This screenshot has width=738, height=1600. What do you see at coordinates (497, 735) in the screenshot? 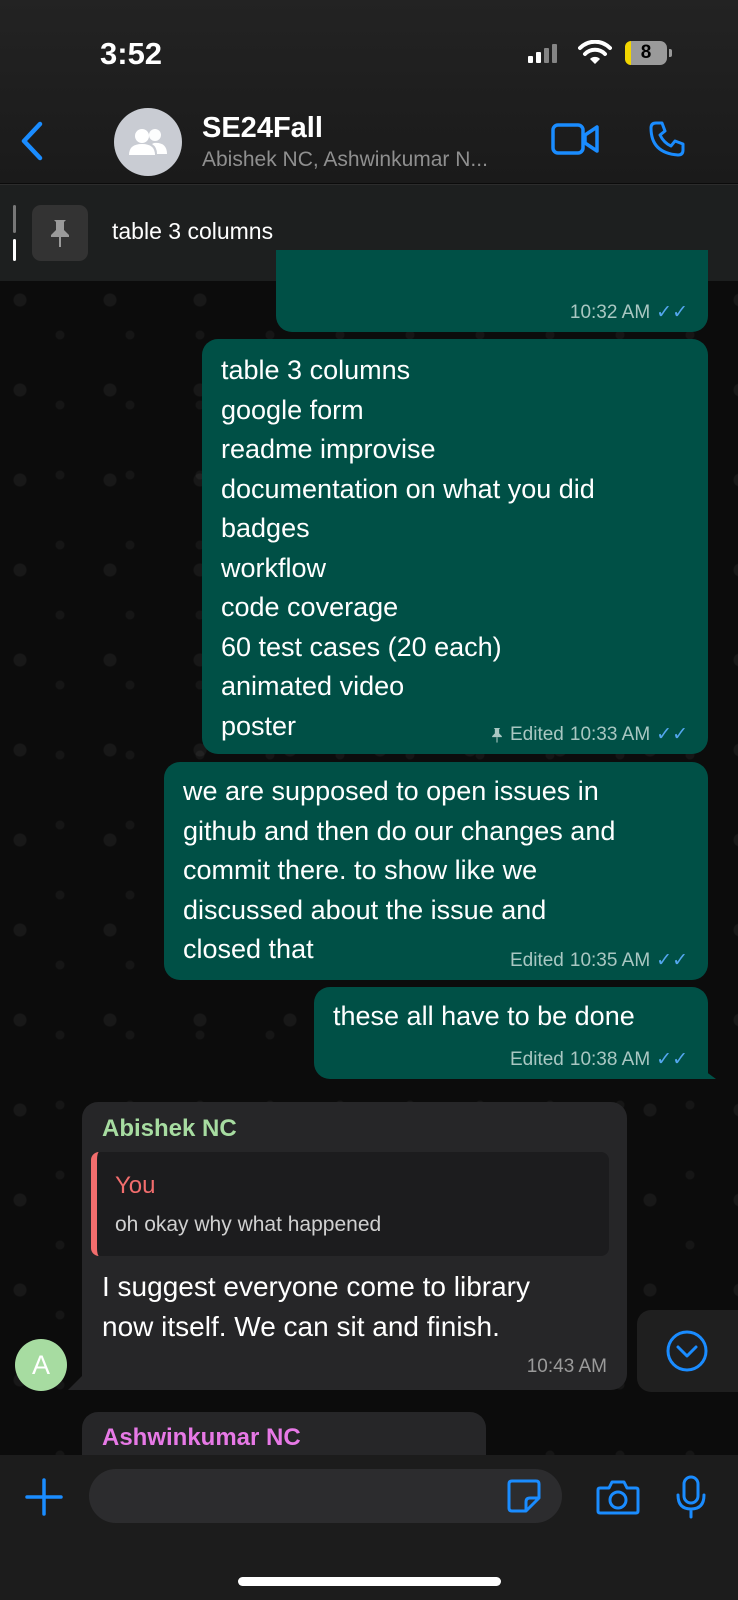
I see `pinned-small-icon` at bounding box center [497, 735].